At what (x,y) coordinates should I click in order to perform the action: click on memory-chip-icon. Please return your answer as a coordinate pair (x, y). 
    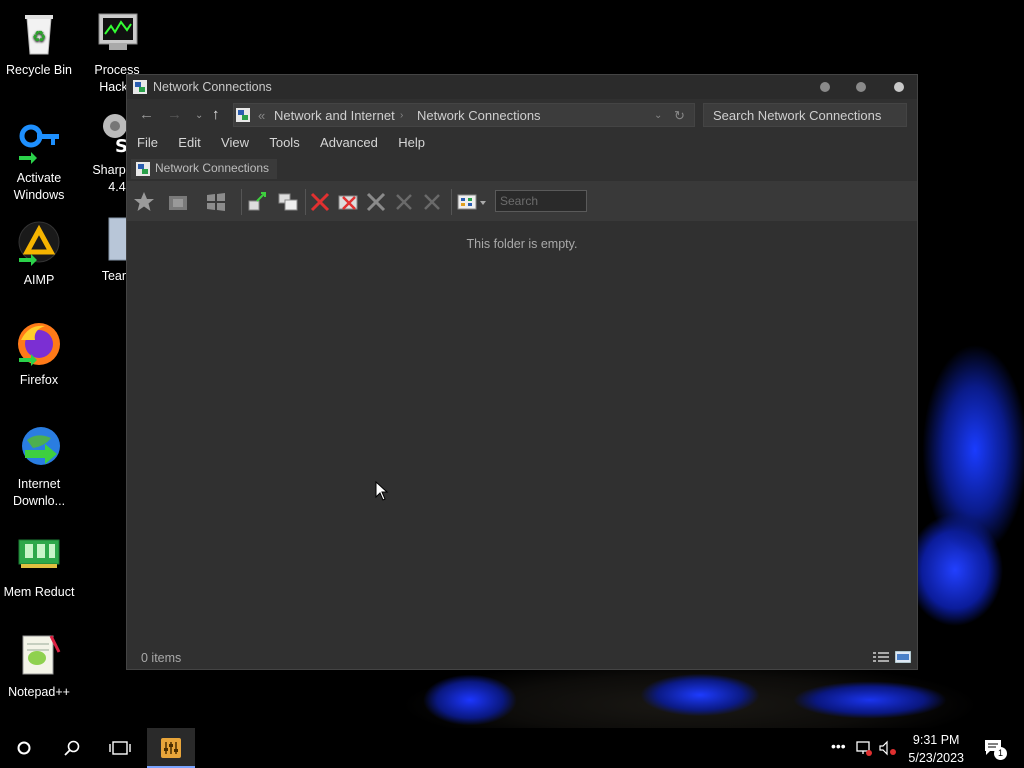
    Looking at the image, I should click on (39, 556).